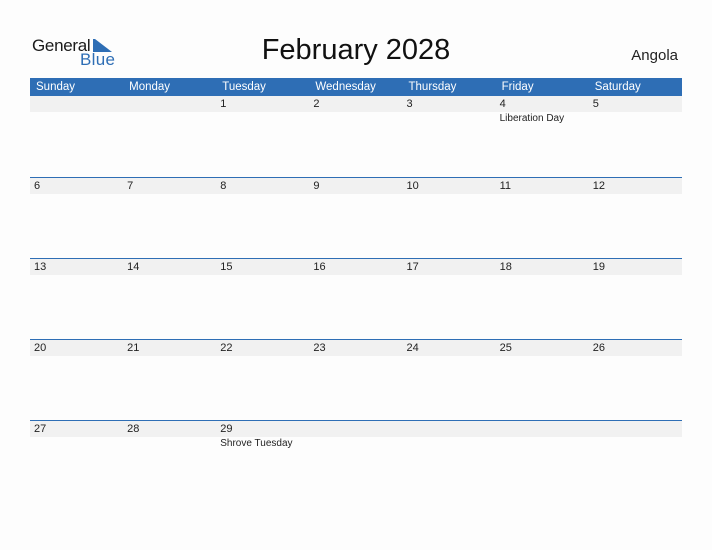 This screenshot has height=550, width=712. I want to click on day-cell: 17, so click(449, 267).